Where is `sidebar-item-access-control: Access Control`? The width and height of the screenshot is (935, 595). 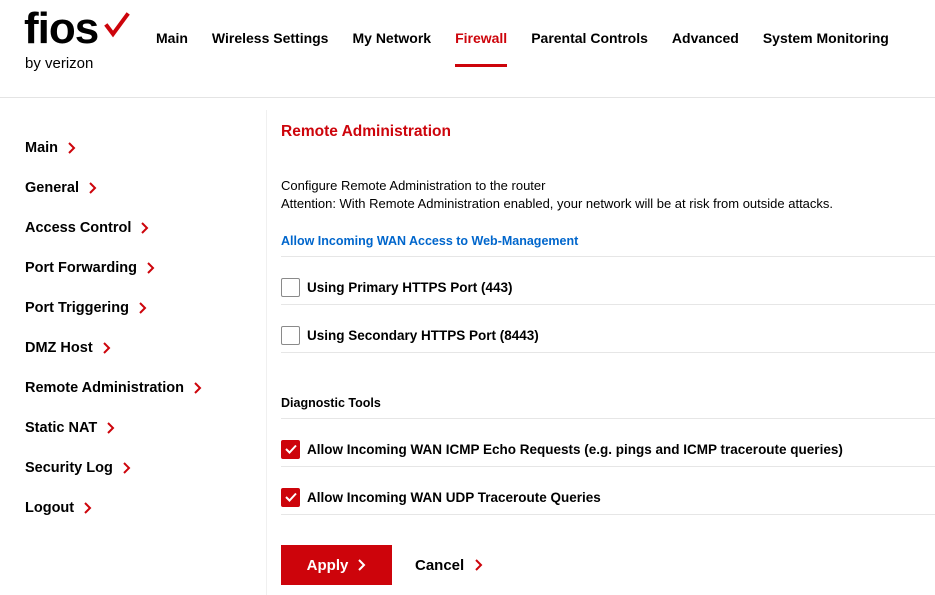 sidebar-item-access-control: Access Control is located at coordinates (140, 228).